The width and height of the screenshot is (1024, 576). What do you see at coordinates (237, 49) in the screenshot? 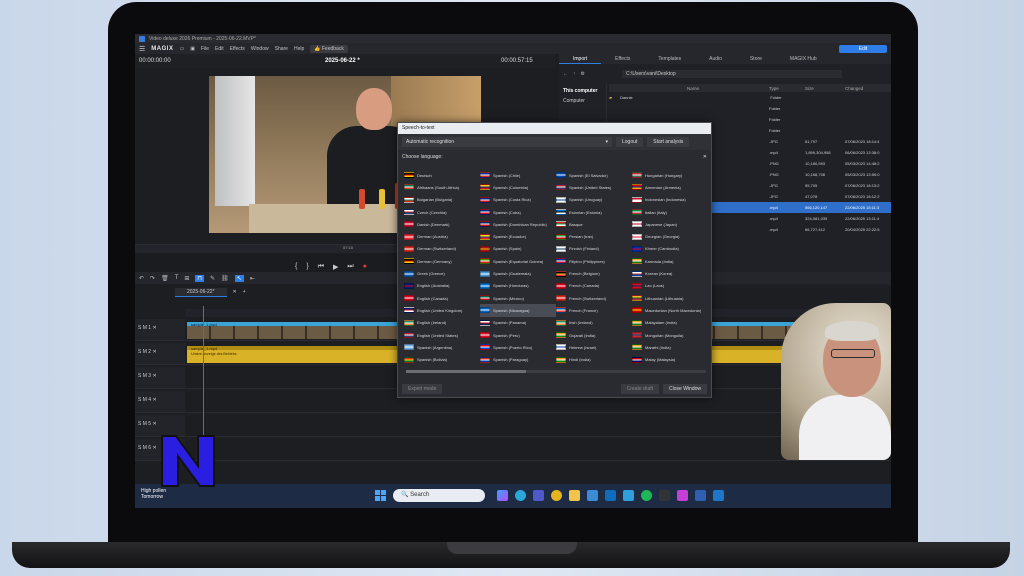
I see `menu-effects: Effects` at bounding box center [237, 49].